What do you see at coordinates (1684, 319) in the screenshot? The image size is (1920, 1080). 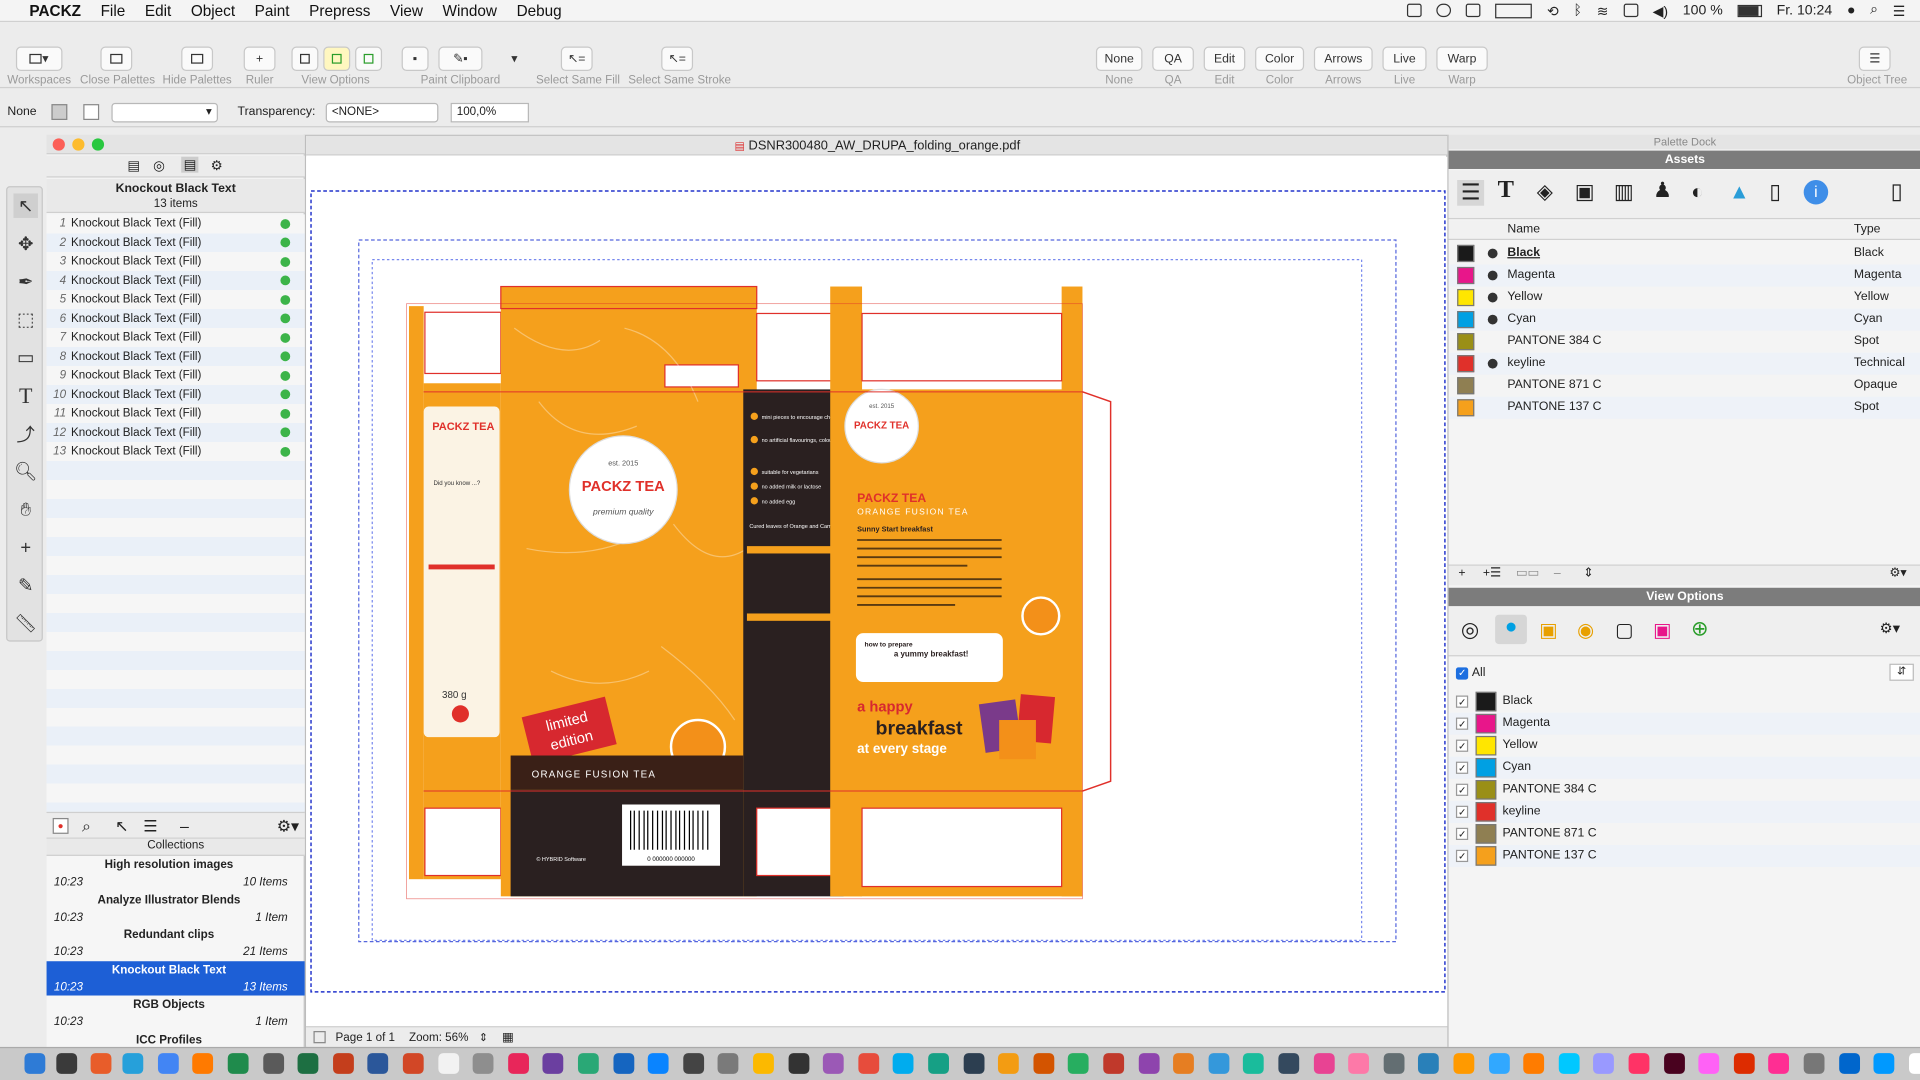 I see `asset-row: Cyan Cyan` at bounding box center [1684, 319].